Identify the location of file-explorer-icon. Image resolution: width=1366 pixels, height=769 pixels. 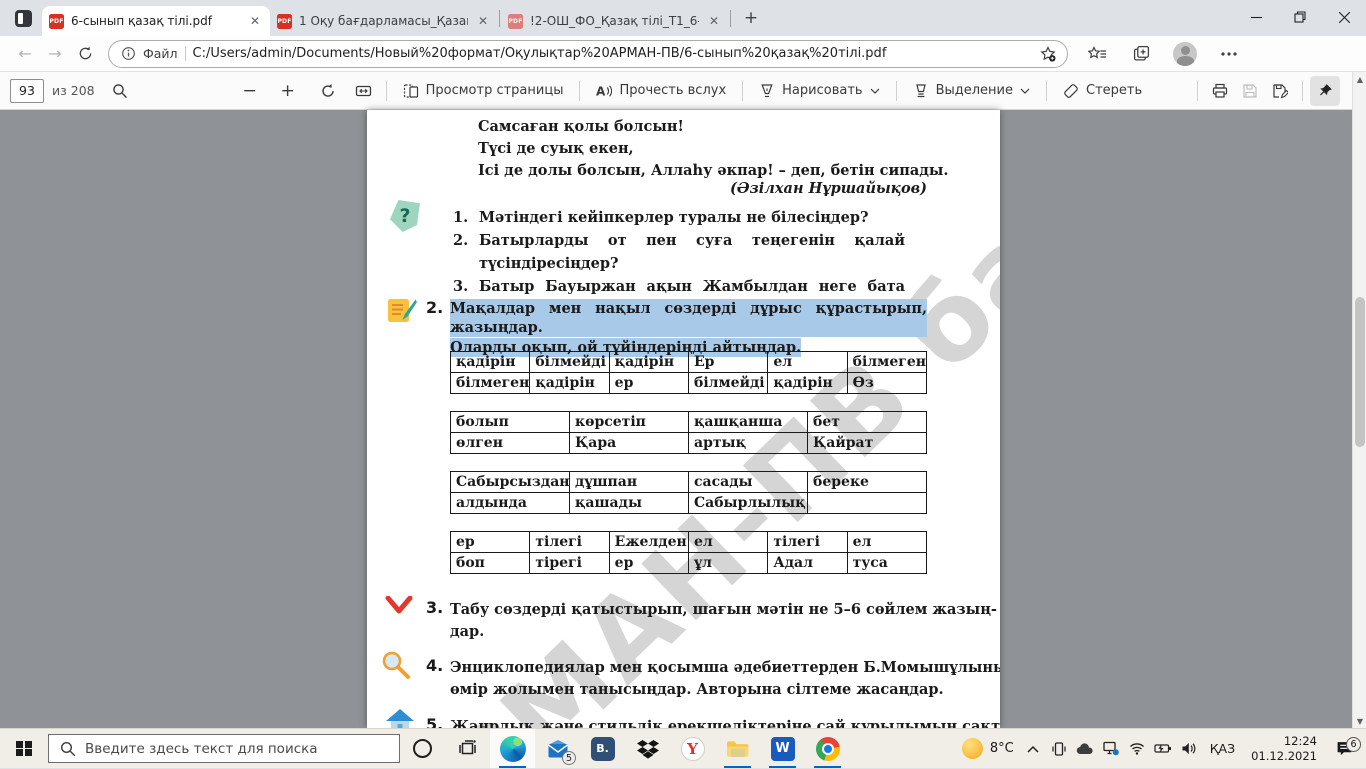
(738, 749).